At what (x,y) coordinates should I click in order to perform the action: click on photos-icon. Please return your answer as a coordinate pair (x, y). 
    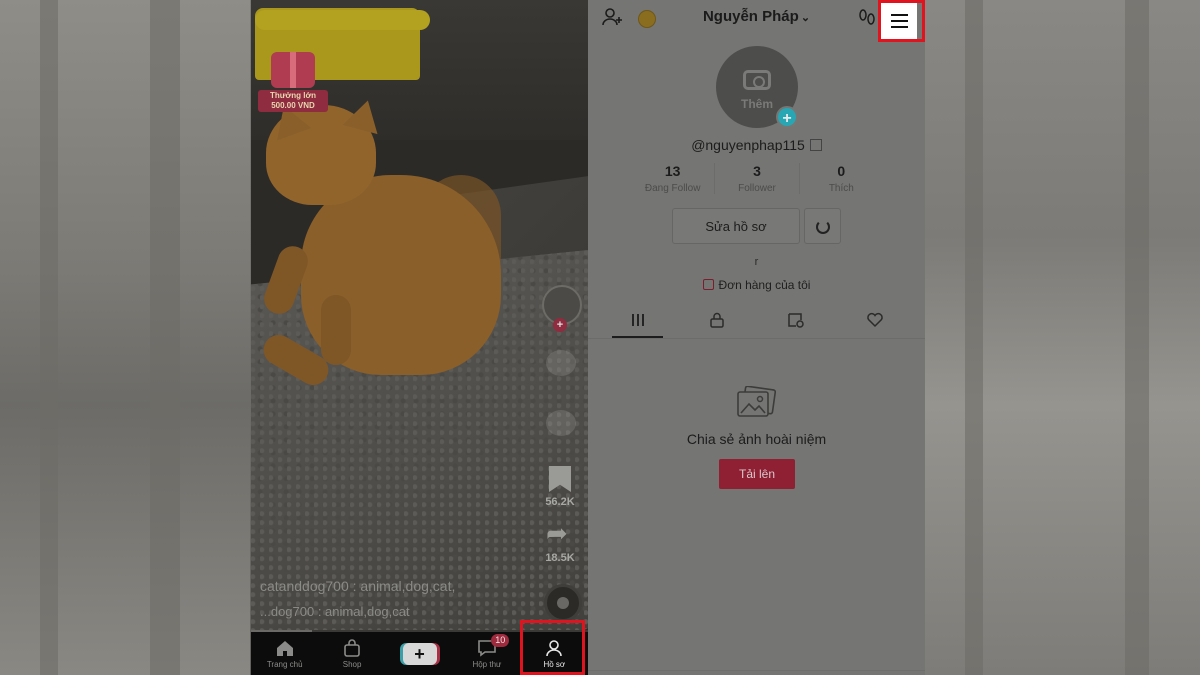
    Looking at the image, I should click on (756, 401).